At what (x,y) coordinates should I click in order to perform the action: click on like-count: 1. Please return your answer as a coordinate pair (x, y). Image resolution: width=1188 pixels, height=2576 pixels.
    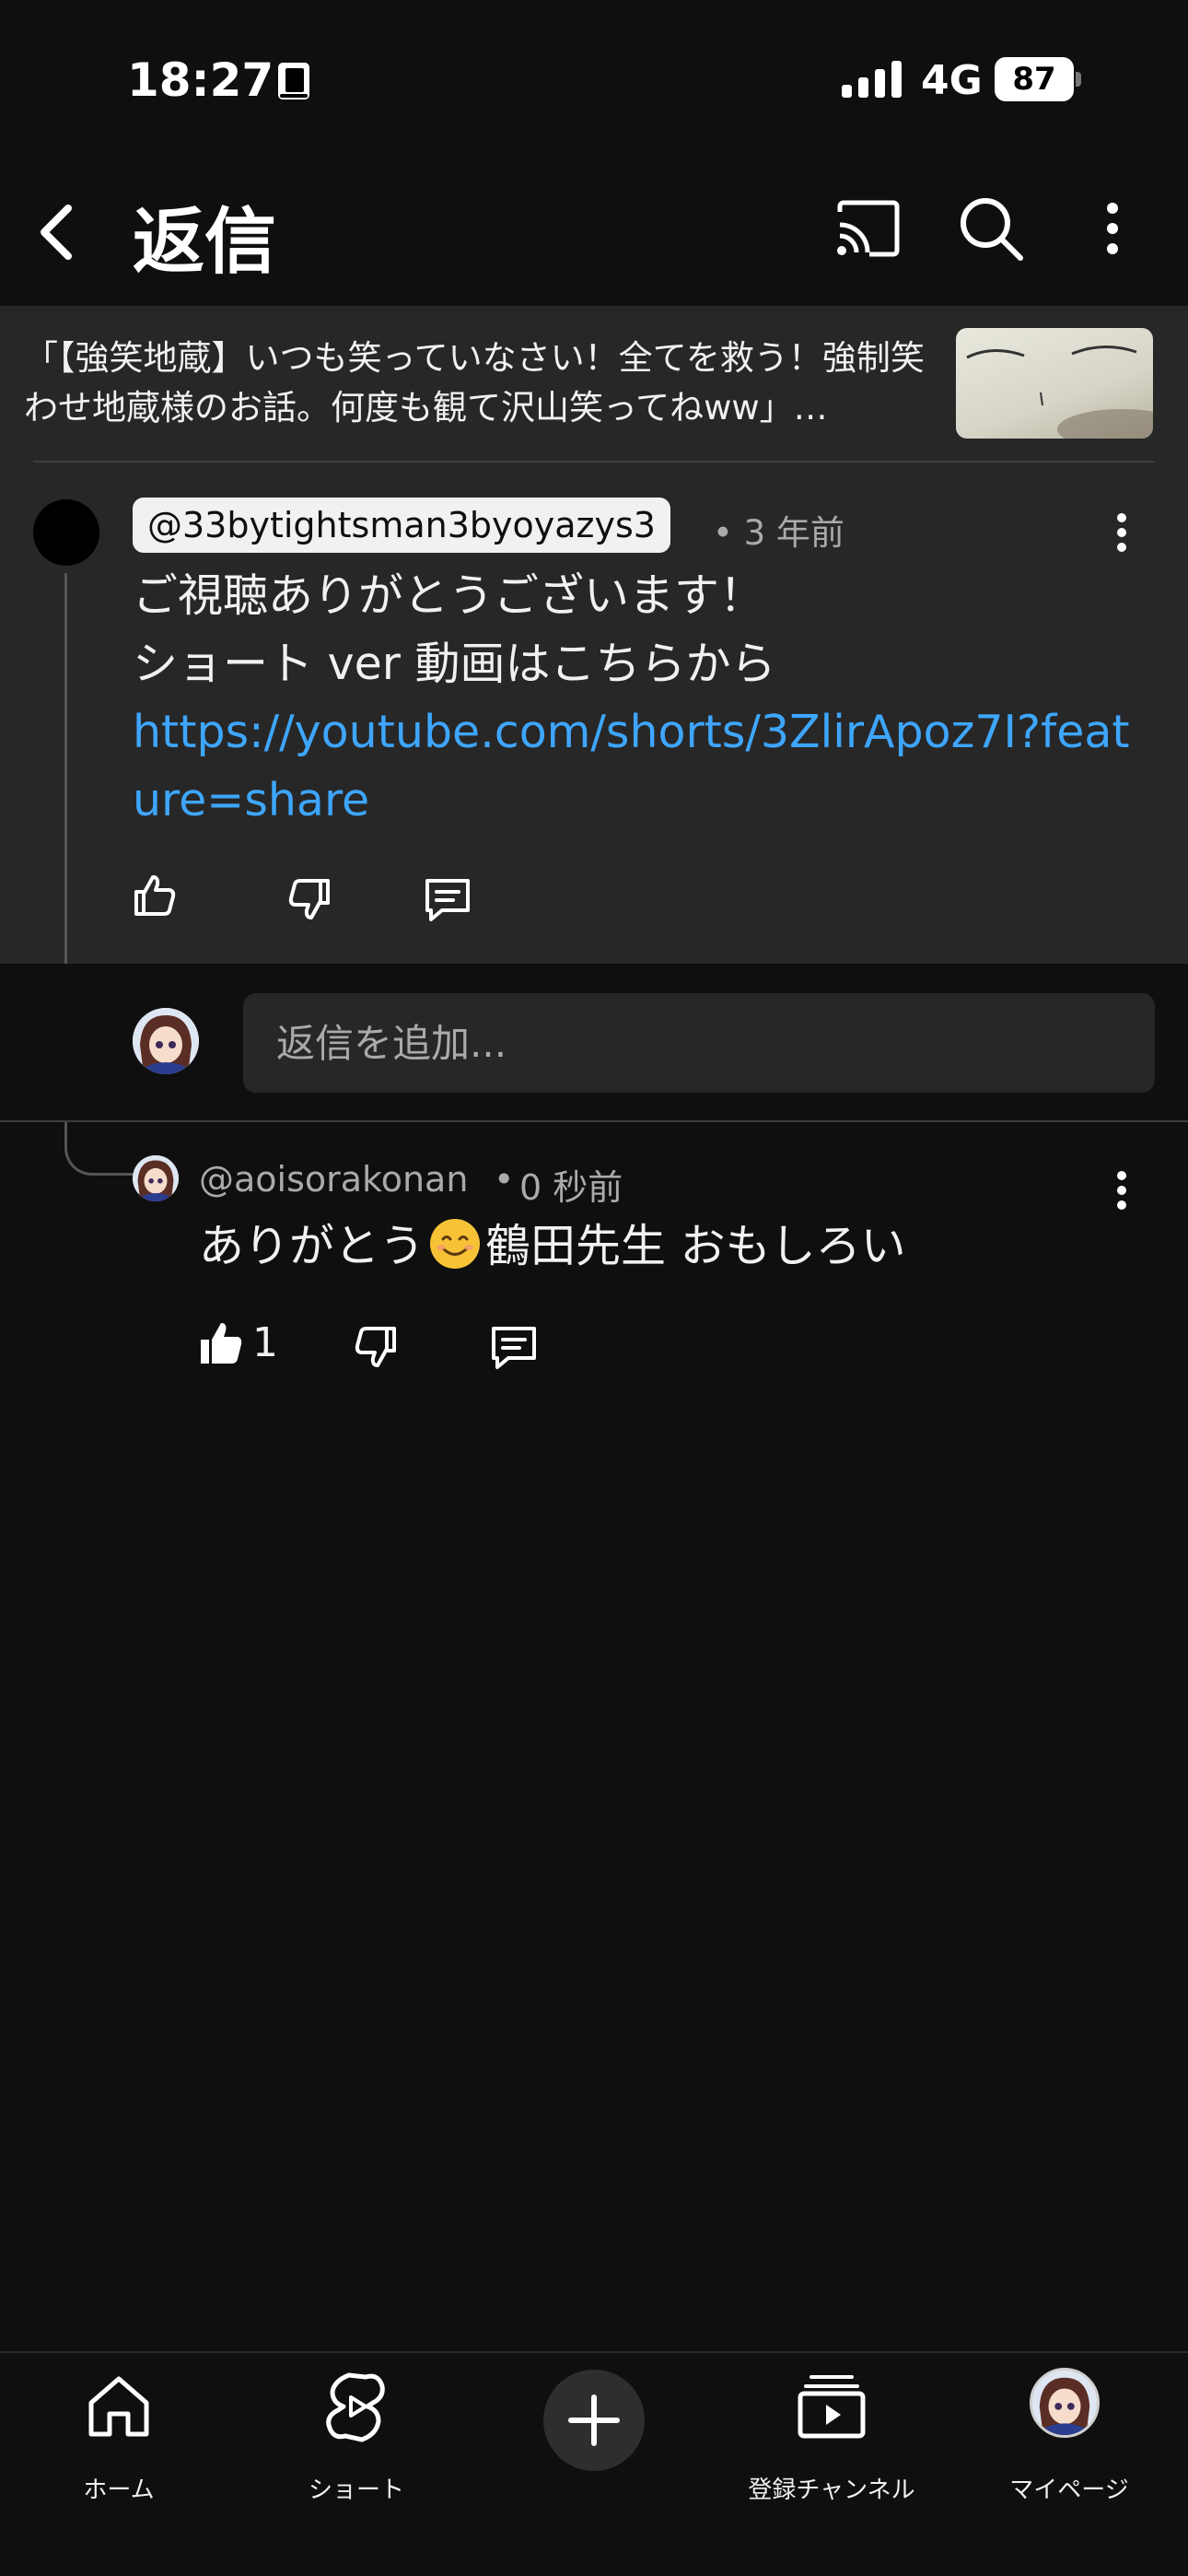
    Looking at the image, I should click on (265, 1342).